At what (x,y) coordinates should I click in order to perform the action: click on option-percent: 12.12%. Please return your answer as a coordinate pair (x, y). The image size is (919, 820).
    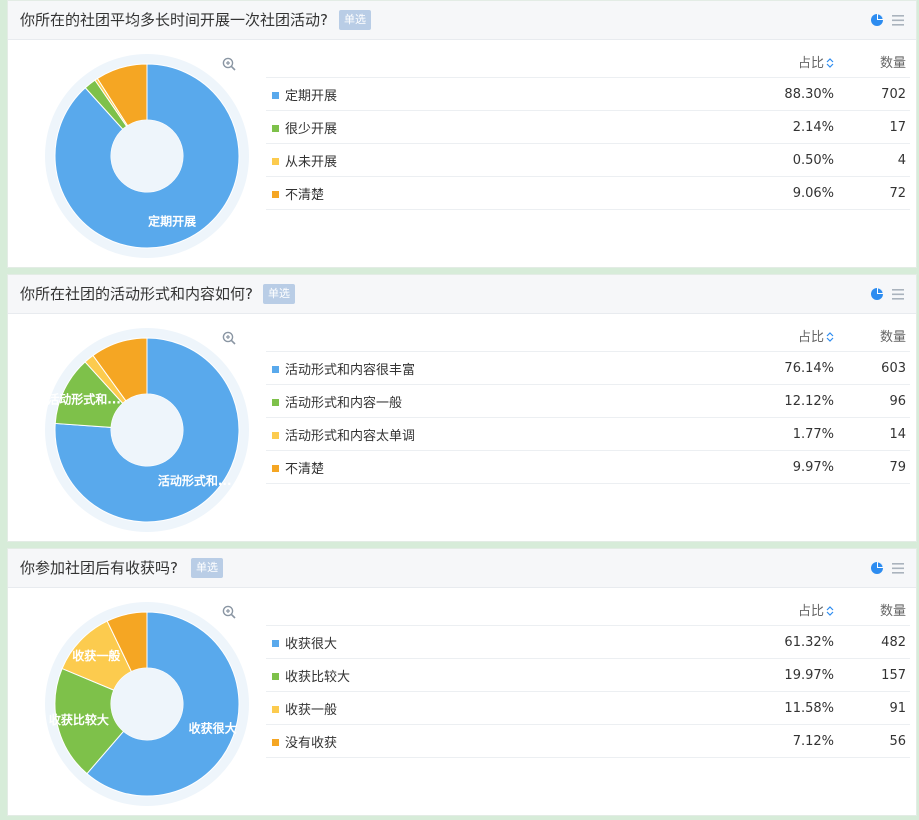
    Looking at the image, I should click on (785, 401).